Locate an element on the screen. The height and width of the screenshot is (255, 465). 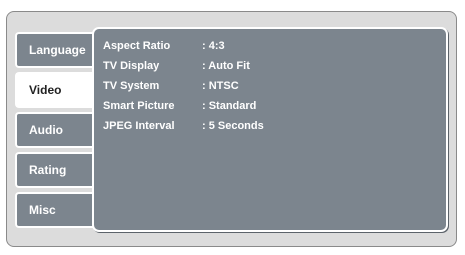
setting-value: : NTSC is located at coordinates (220, 86).